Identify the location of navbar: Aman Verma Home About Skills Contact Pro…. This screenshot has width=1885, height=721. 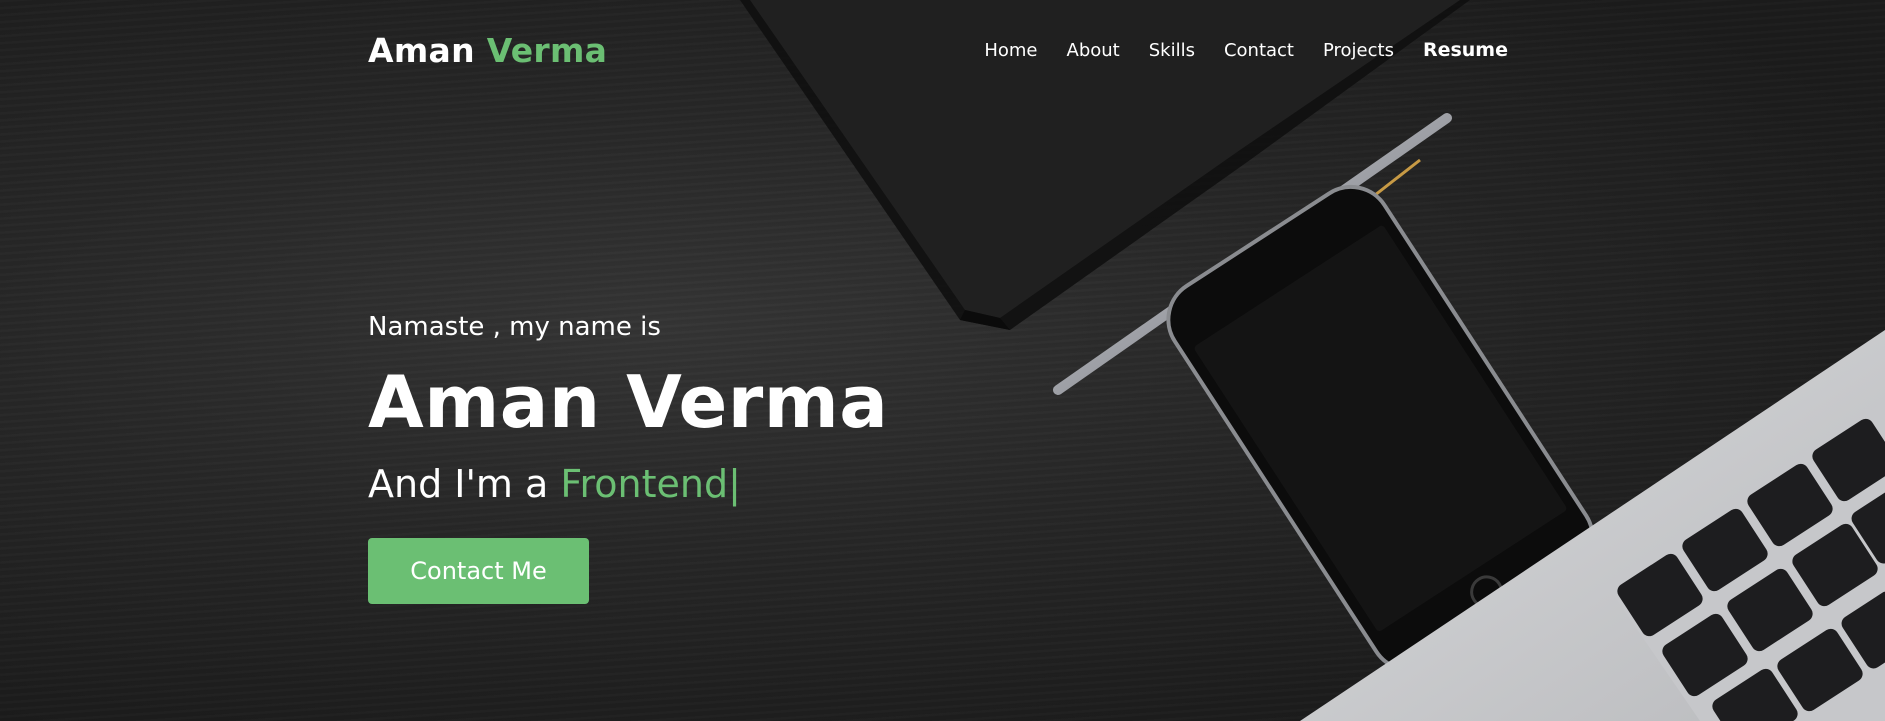
(938, 50).